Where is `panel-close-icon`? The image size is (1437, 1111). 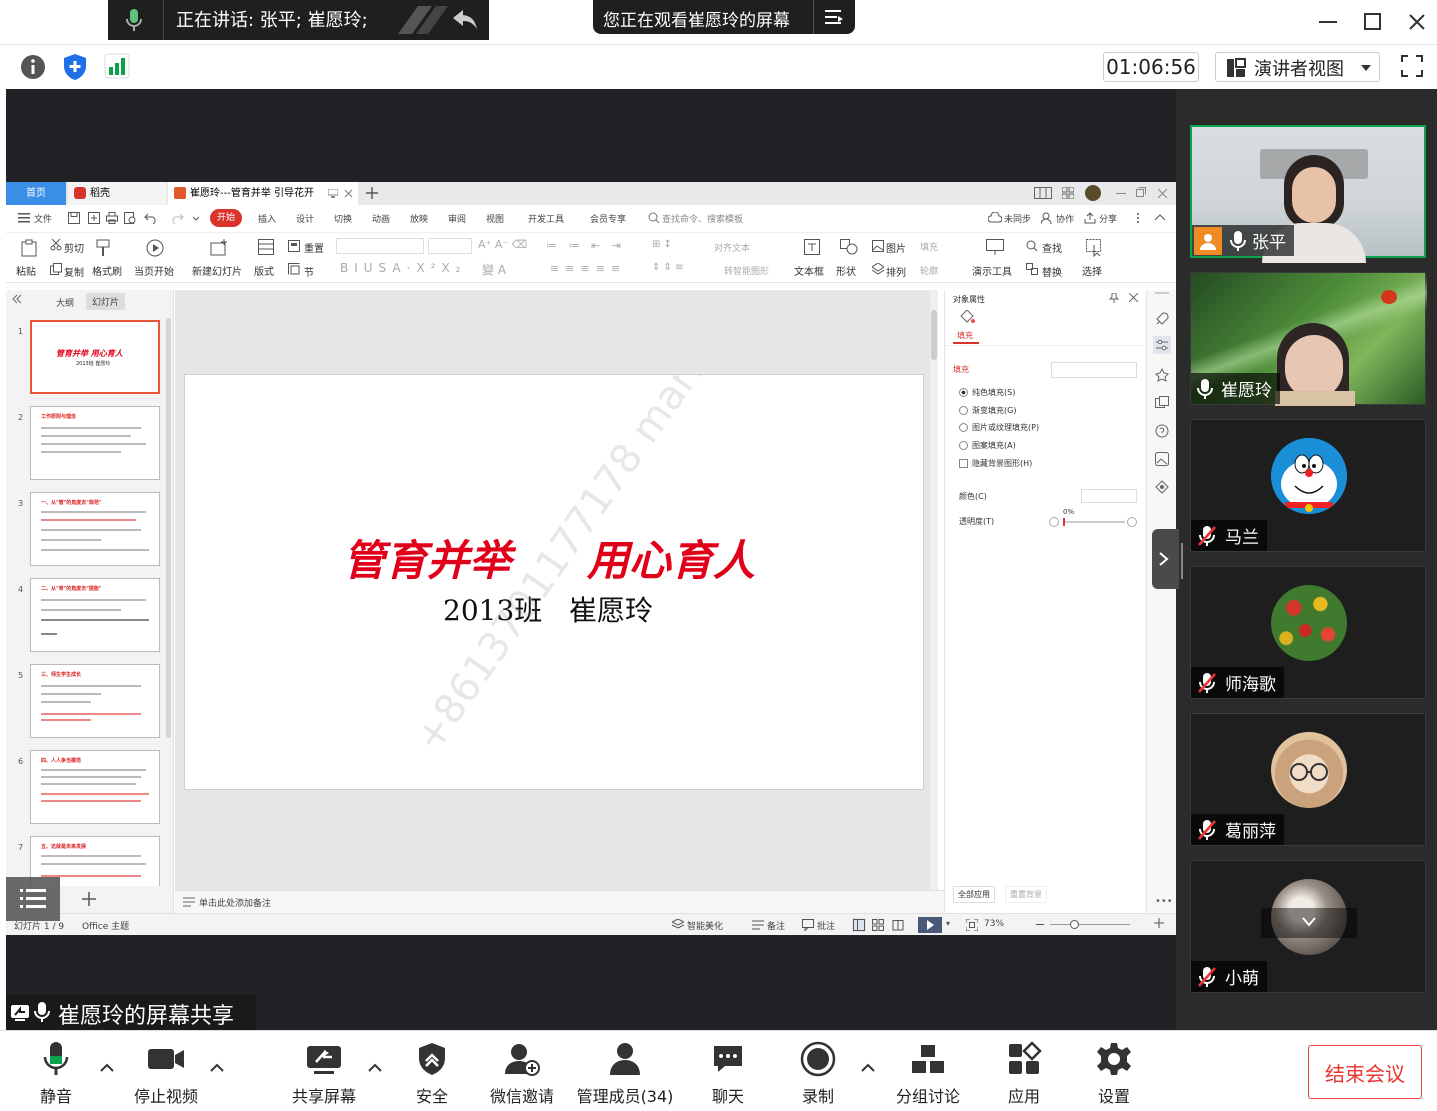 panel-close-icon is located at coordinates (1133, 297).